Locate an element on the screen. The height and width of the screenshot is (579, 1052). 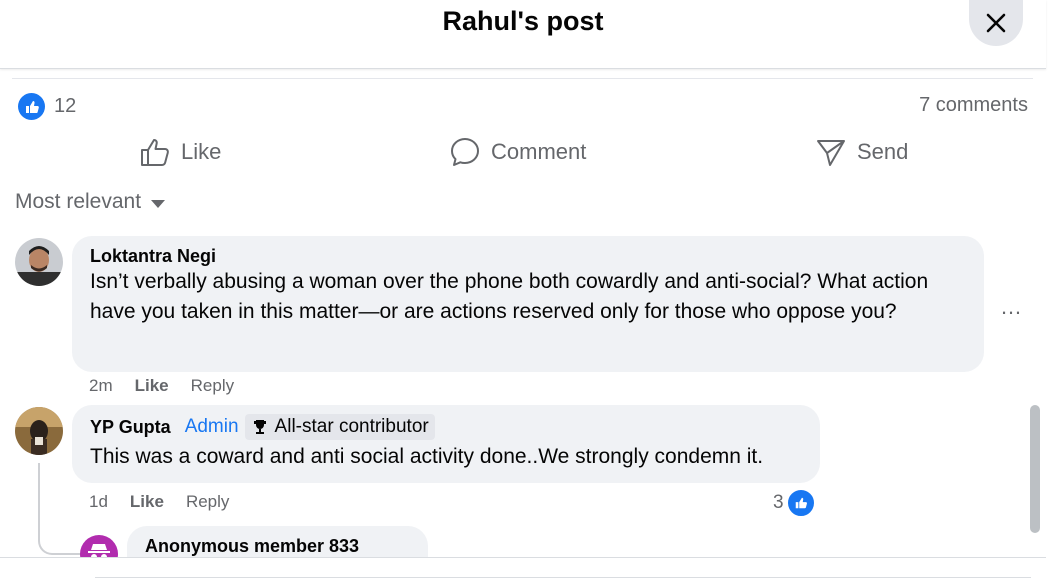
trophy-icon is located at coordinates (259, 427).